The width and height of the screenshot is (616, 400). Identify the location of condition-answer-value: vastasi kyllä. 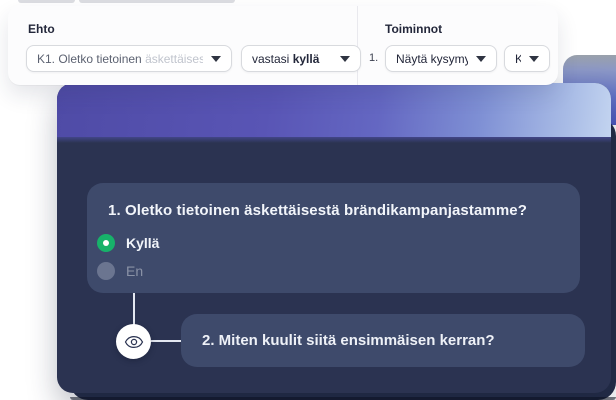
(286, 58).